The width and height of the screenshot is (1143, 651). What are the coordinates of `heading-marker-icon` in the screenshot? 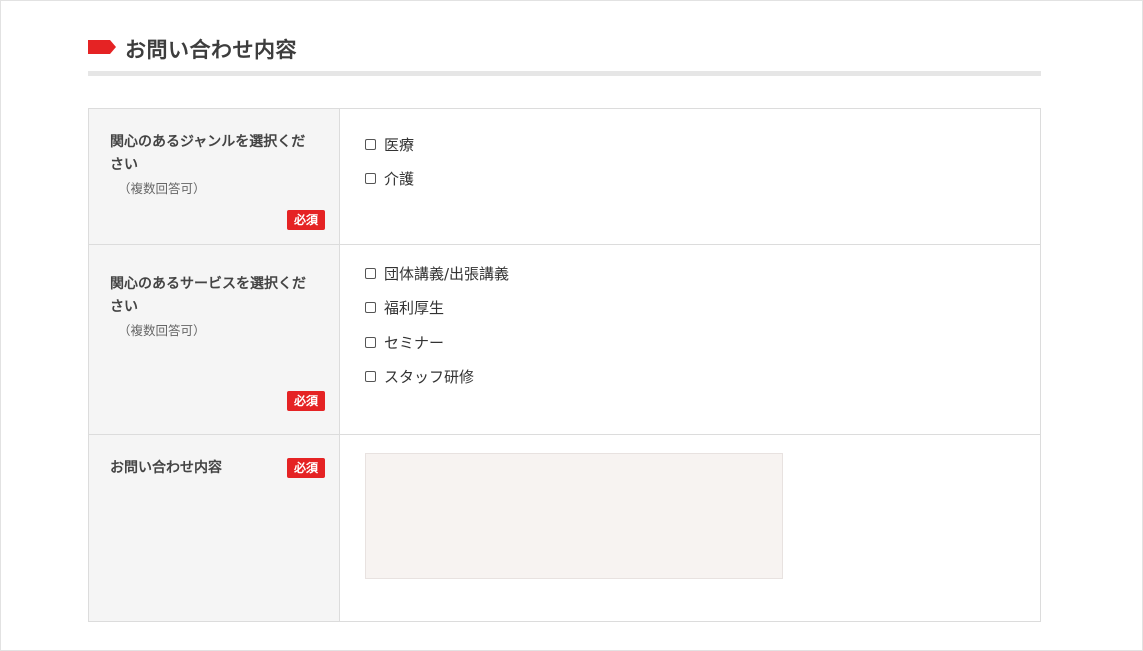 It's located at (102, 47).